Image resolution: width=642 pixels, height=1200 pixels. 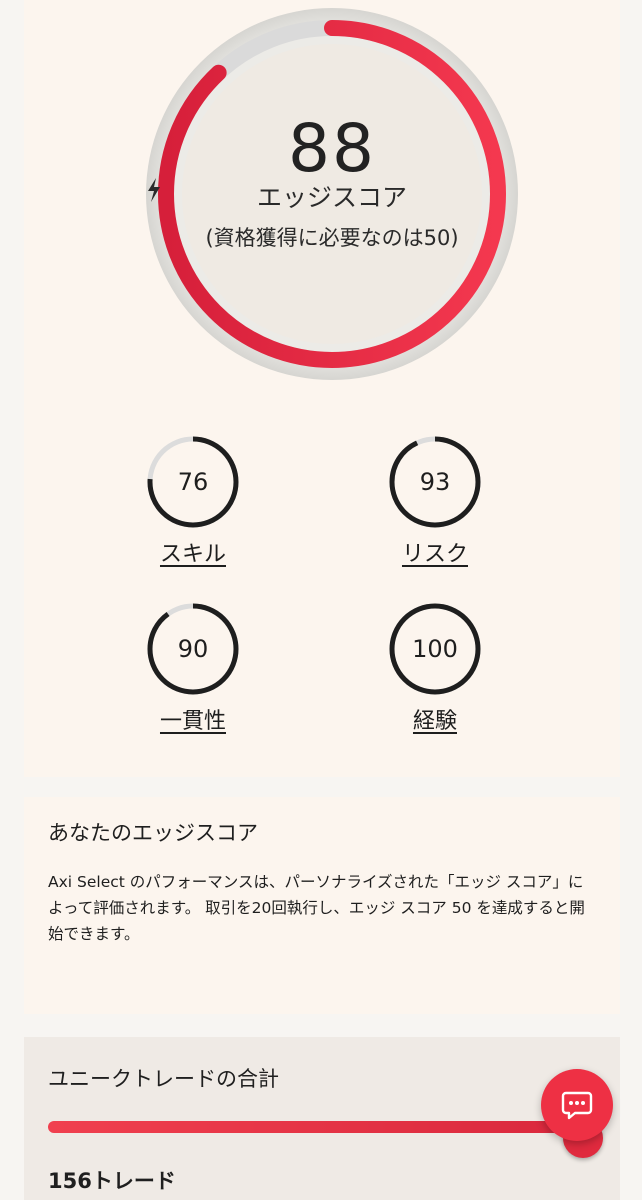 What do you see at coordinates (193, 649) in the screenshot?
I see `sub-score-value: 90` at bounding box center [193, 649].